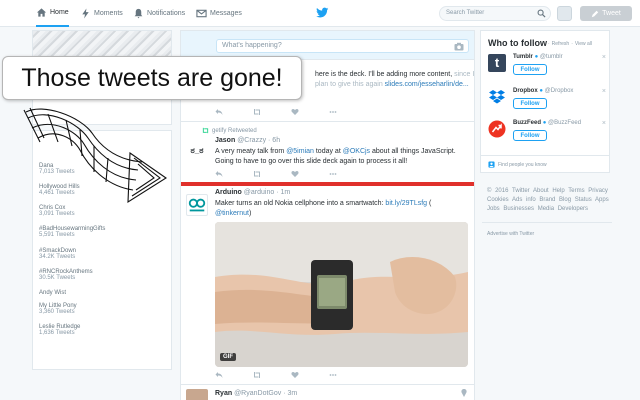  What do you see at coordinates (103, 275) in the screenshot?
I see `trend-item: #RNCRockAnthems 30.5K Tweets` at bounding box center [103, 275].